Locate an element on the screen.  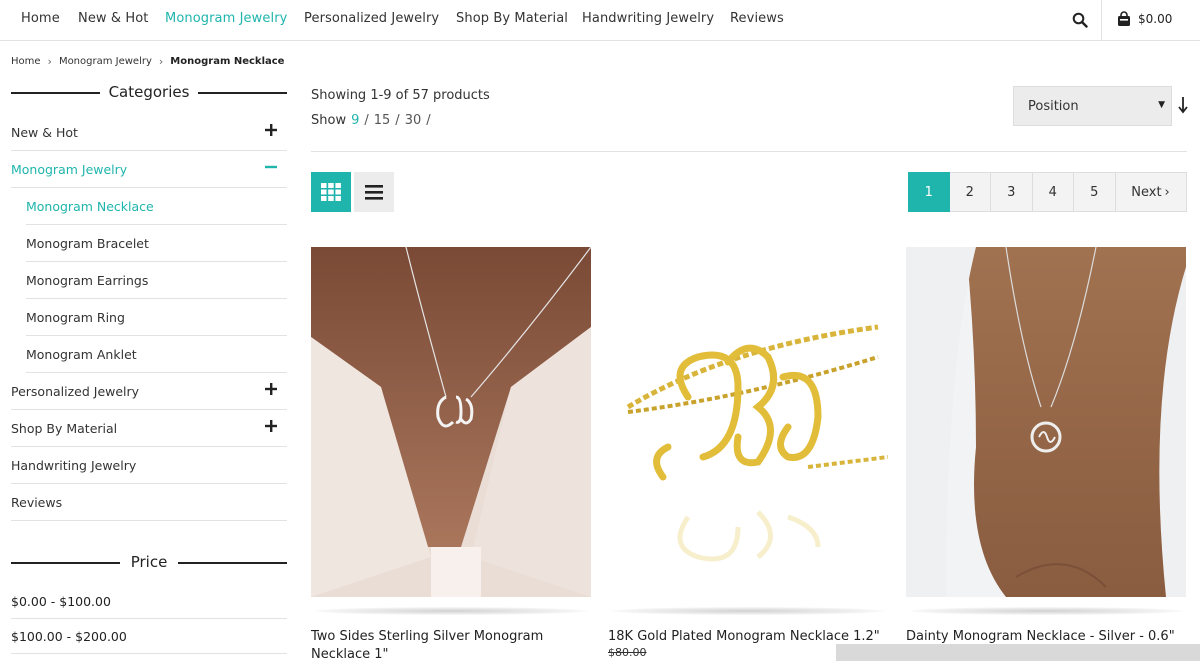
category-label: Monogram Jewelry is located at coordinates (69, 169).